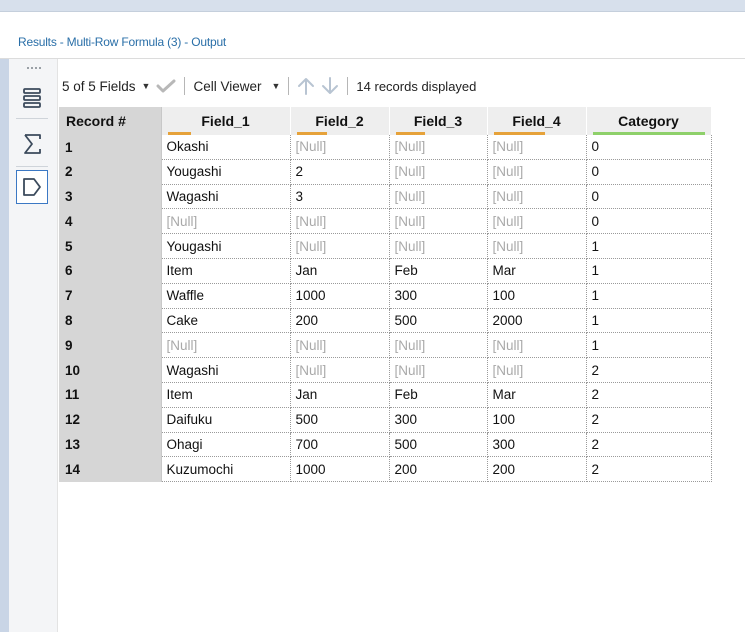 This screenshot has height=632, width=745. I want to click on table-cell: 2000, so click(537, 321).